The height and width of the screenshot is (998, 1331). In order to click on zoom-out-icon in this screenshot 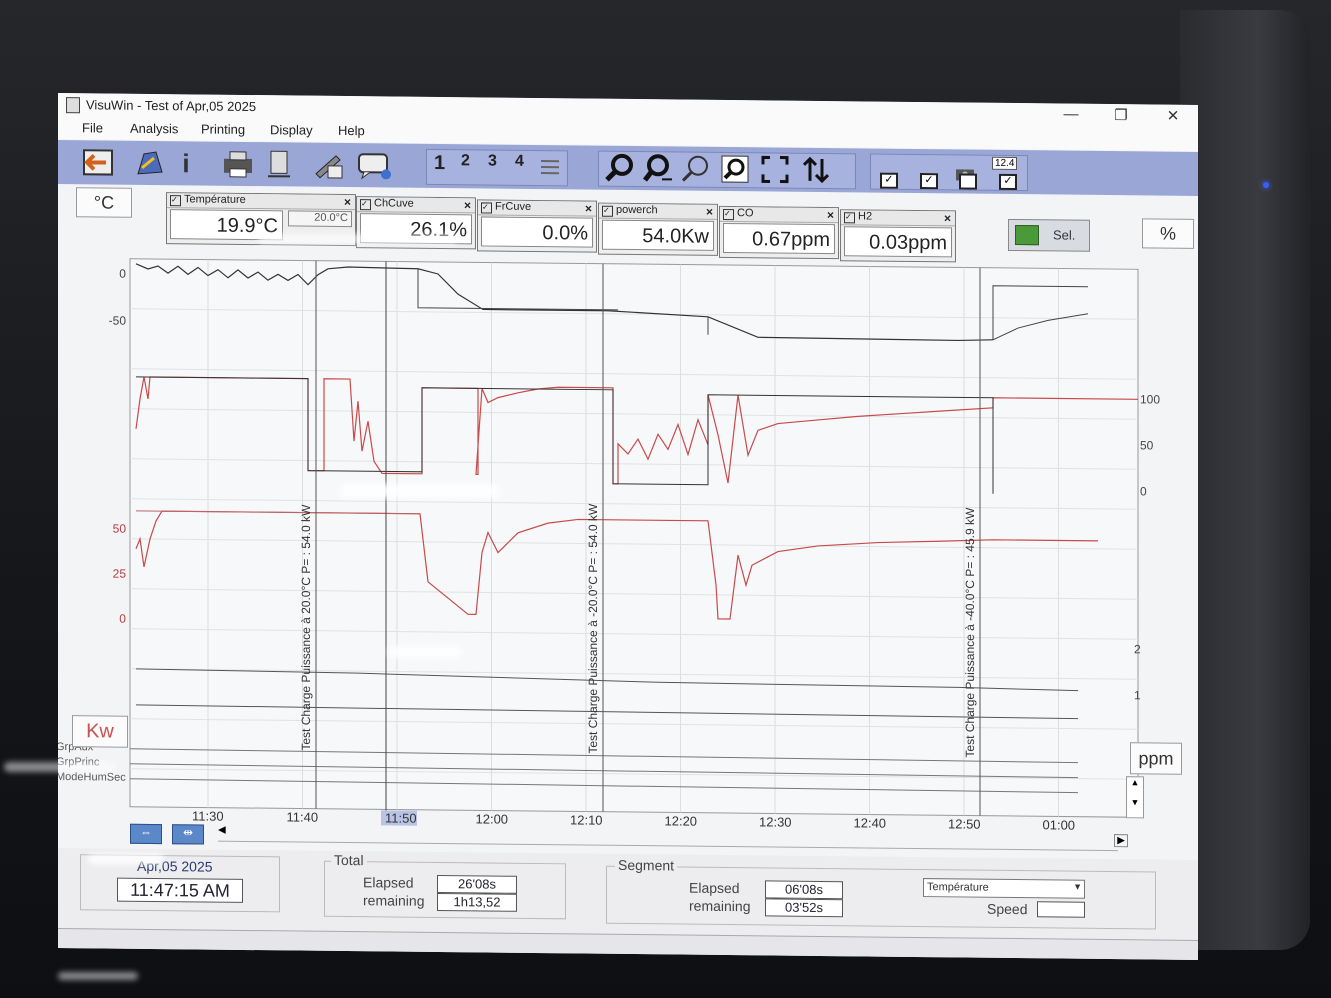, I will do `click(658, 168)`.